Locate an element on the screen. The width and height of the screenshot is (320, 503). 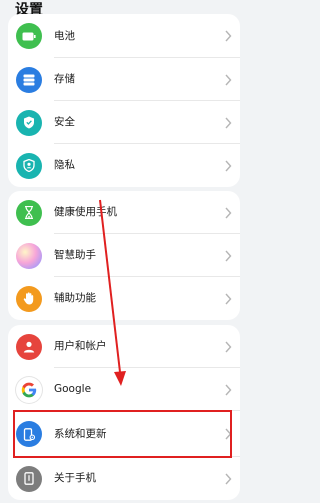
settings-item-label: 辅助功能 is located at coordinates (75, 298).